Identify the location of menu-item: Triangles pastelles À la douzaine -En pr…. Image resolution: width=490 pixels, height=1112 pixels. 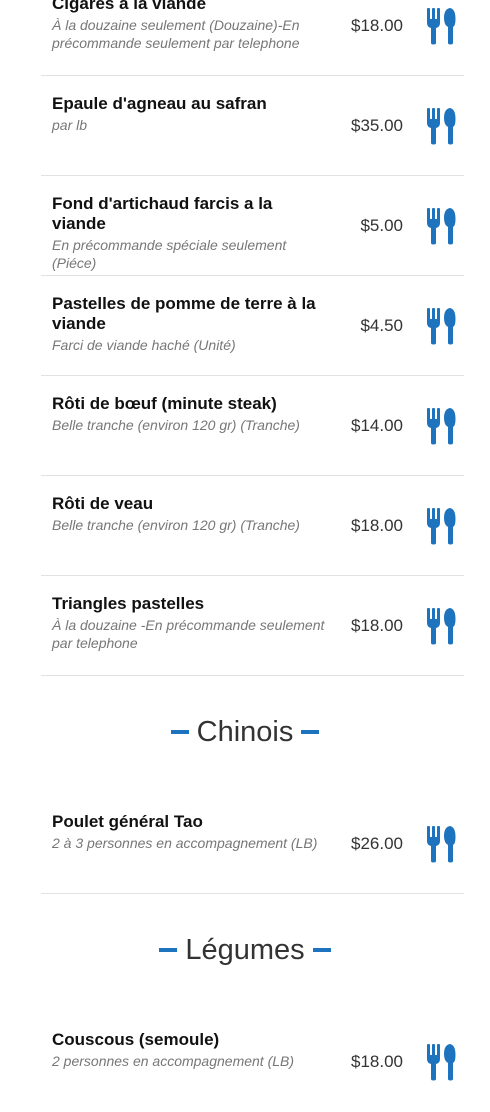
(252, 626).